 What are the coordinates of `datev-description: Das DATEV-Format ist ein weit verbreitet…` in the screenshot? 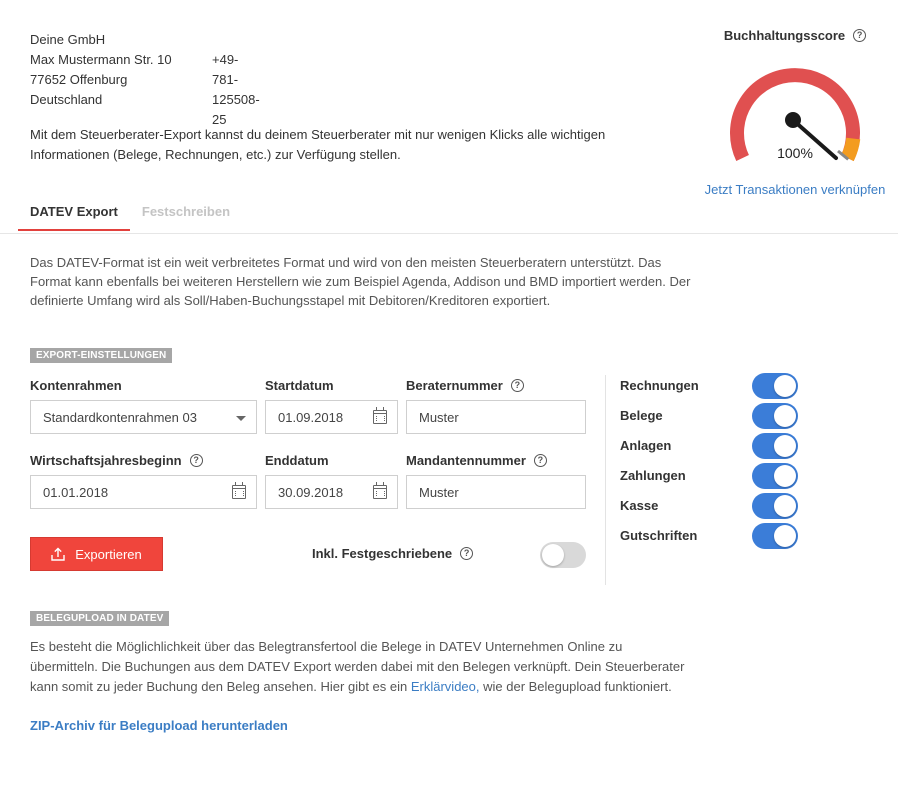 It's located at (360, 281).